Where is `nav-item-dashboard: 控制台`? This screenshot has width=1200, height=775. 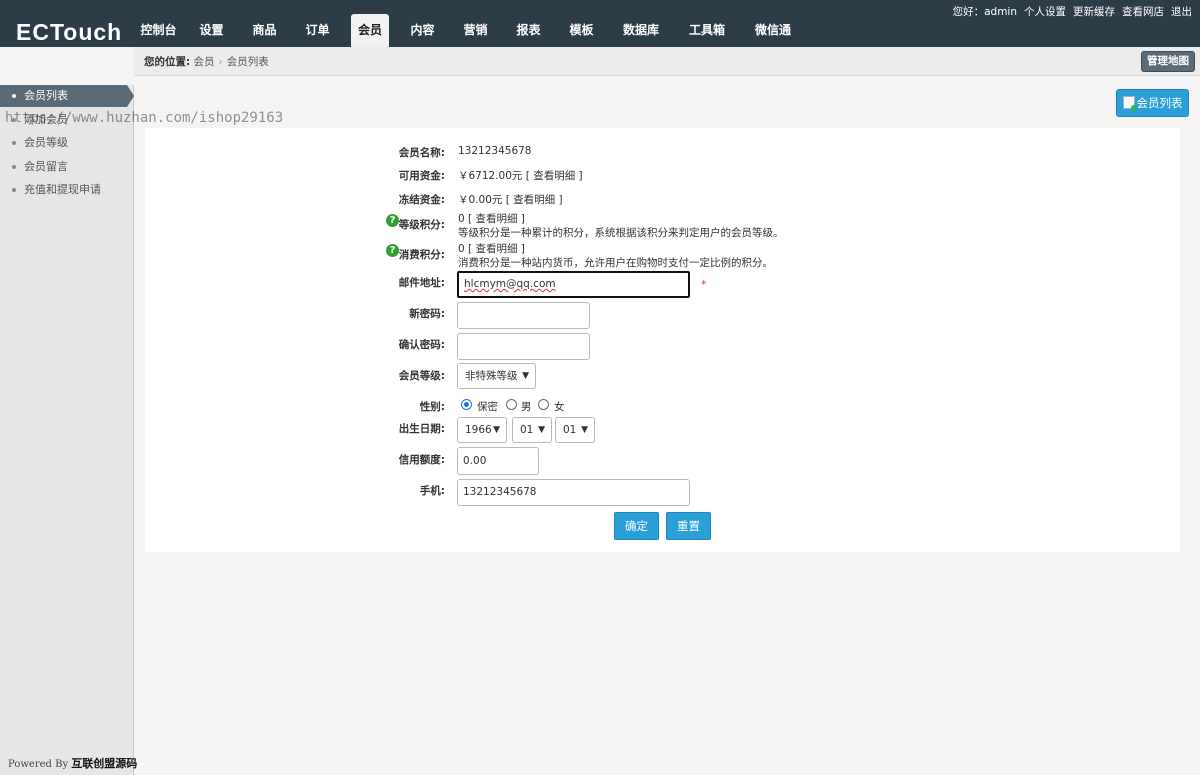
nav-item-dashboard: 控制台 is located at coordinates (158, 30).